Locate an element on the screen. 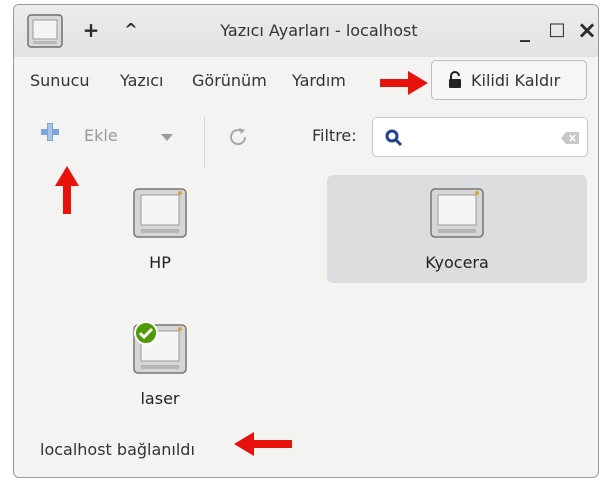  pin-icon: + is located at coordinates (91, 30).